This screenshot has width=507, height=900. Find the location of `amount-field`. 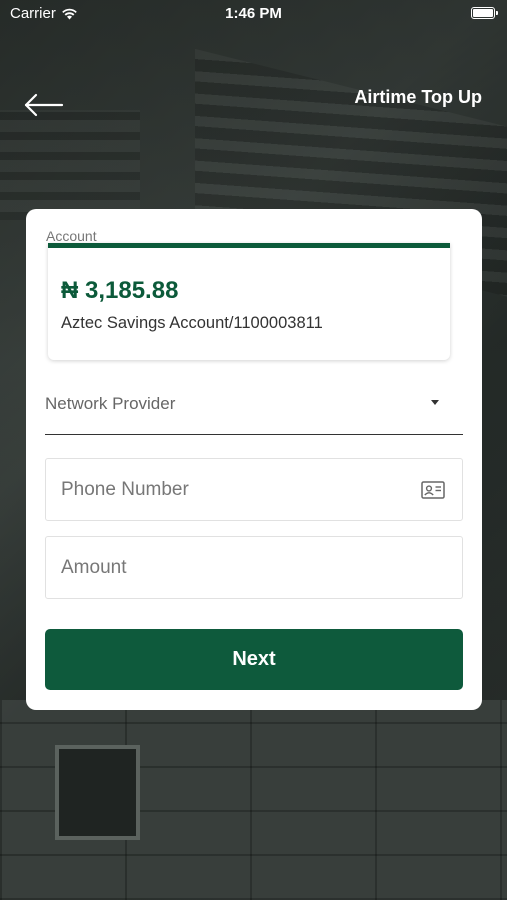

amount-field is located at coordinates (254, 567).